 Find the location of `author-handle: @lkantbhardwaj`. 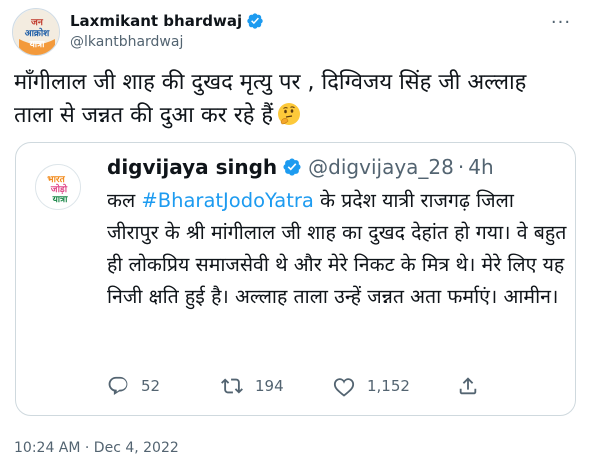

author-handle: @lkantbhardwaj is located at coordinates (167, 42).